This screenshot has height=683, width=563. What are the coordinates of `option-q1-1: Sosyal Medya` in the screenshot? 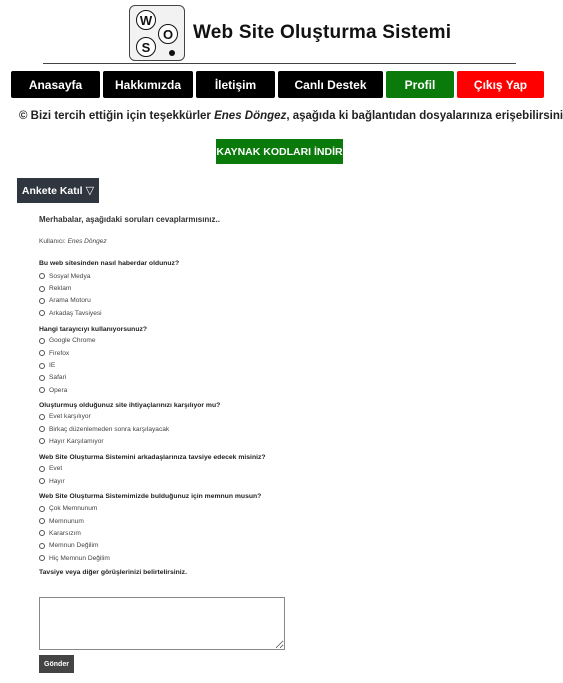 It's located at (239, 276).